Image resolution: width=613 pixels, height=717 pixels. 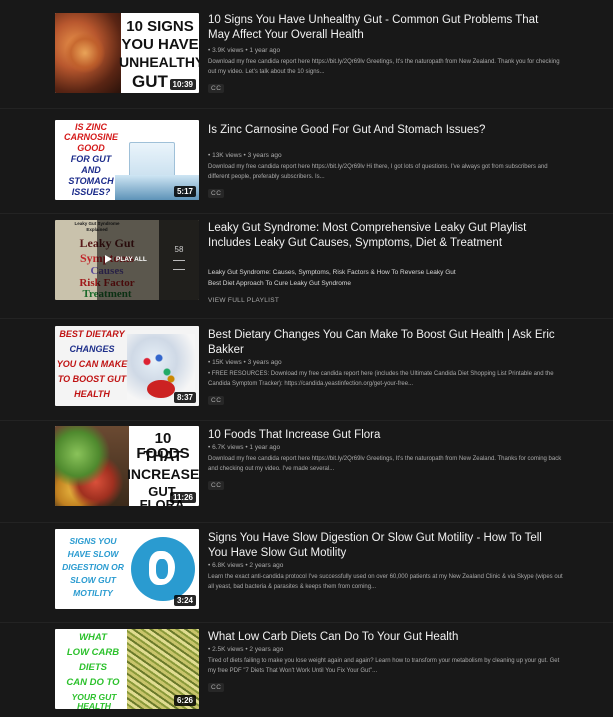 I want to click on thumb-text: INCREASE, so click(x=163, y=474).